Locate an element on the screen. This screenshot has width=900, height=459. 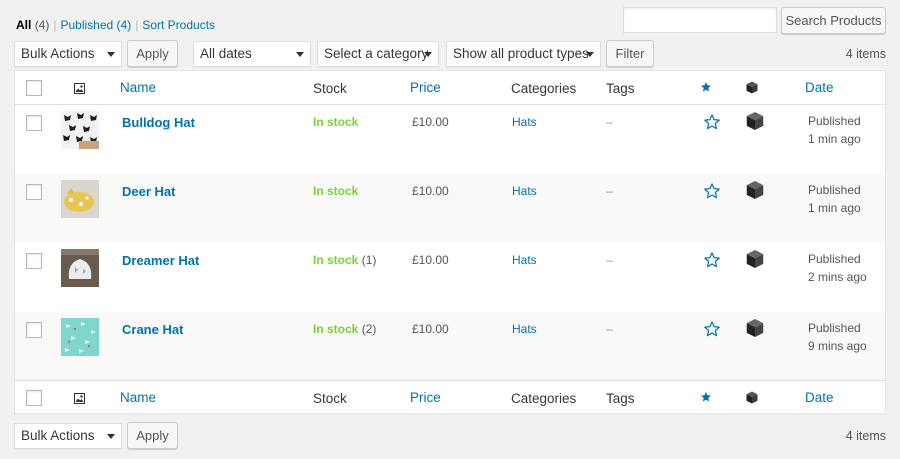
category-value: Select a category is located at coordinates (376, 53).